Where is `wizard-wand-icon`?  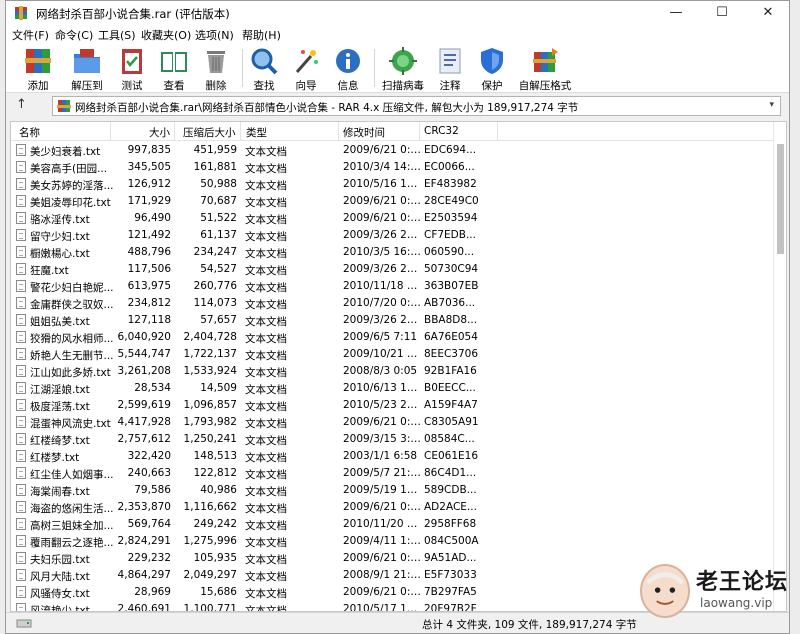
wizard-wand-icon is located at coordinates (306, 61).